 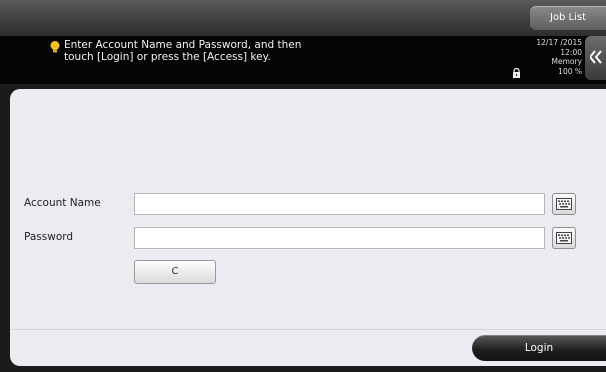 I want to click on status-area: 12/17 /2015 12:00 Memory 100 %, so click(x=551, y=57).